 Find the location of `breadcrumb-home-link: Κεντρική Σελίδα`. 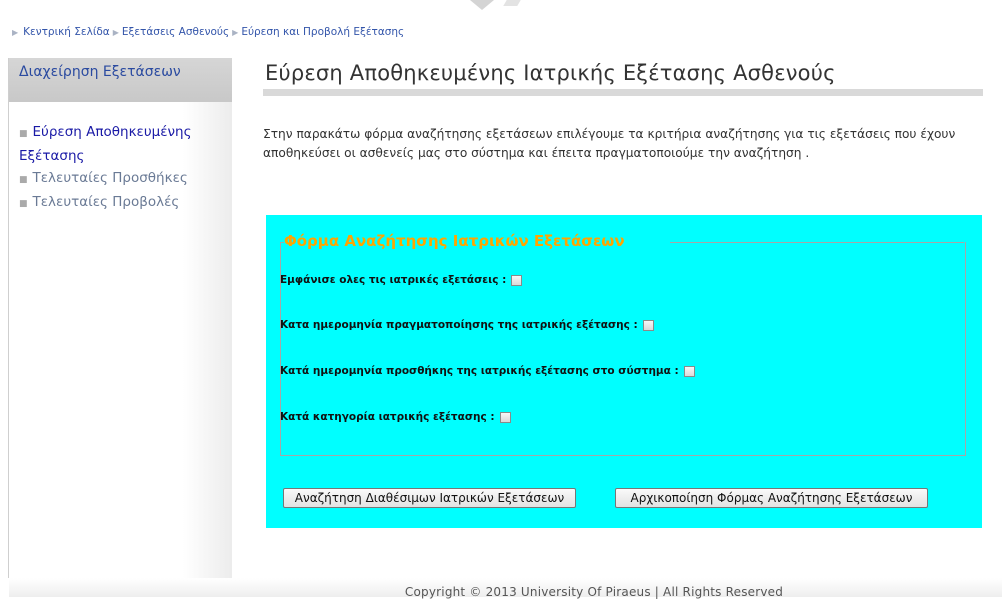

breadcrumb-home-link: Κεντρική Σελίδα is located at coordinates (66, 32).